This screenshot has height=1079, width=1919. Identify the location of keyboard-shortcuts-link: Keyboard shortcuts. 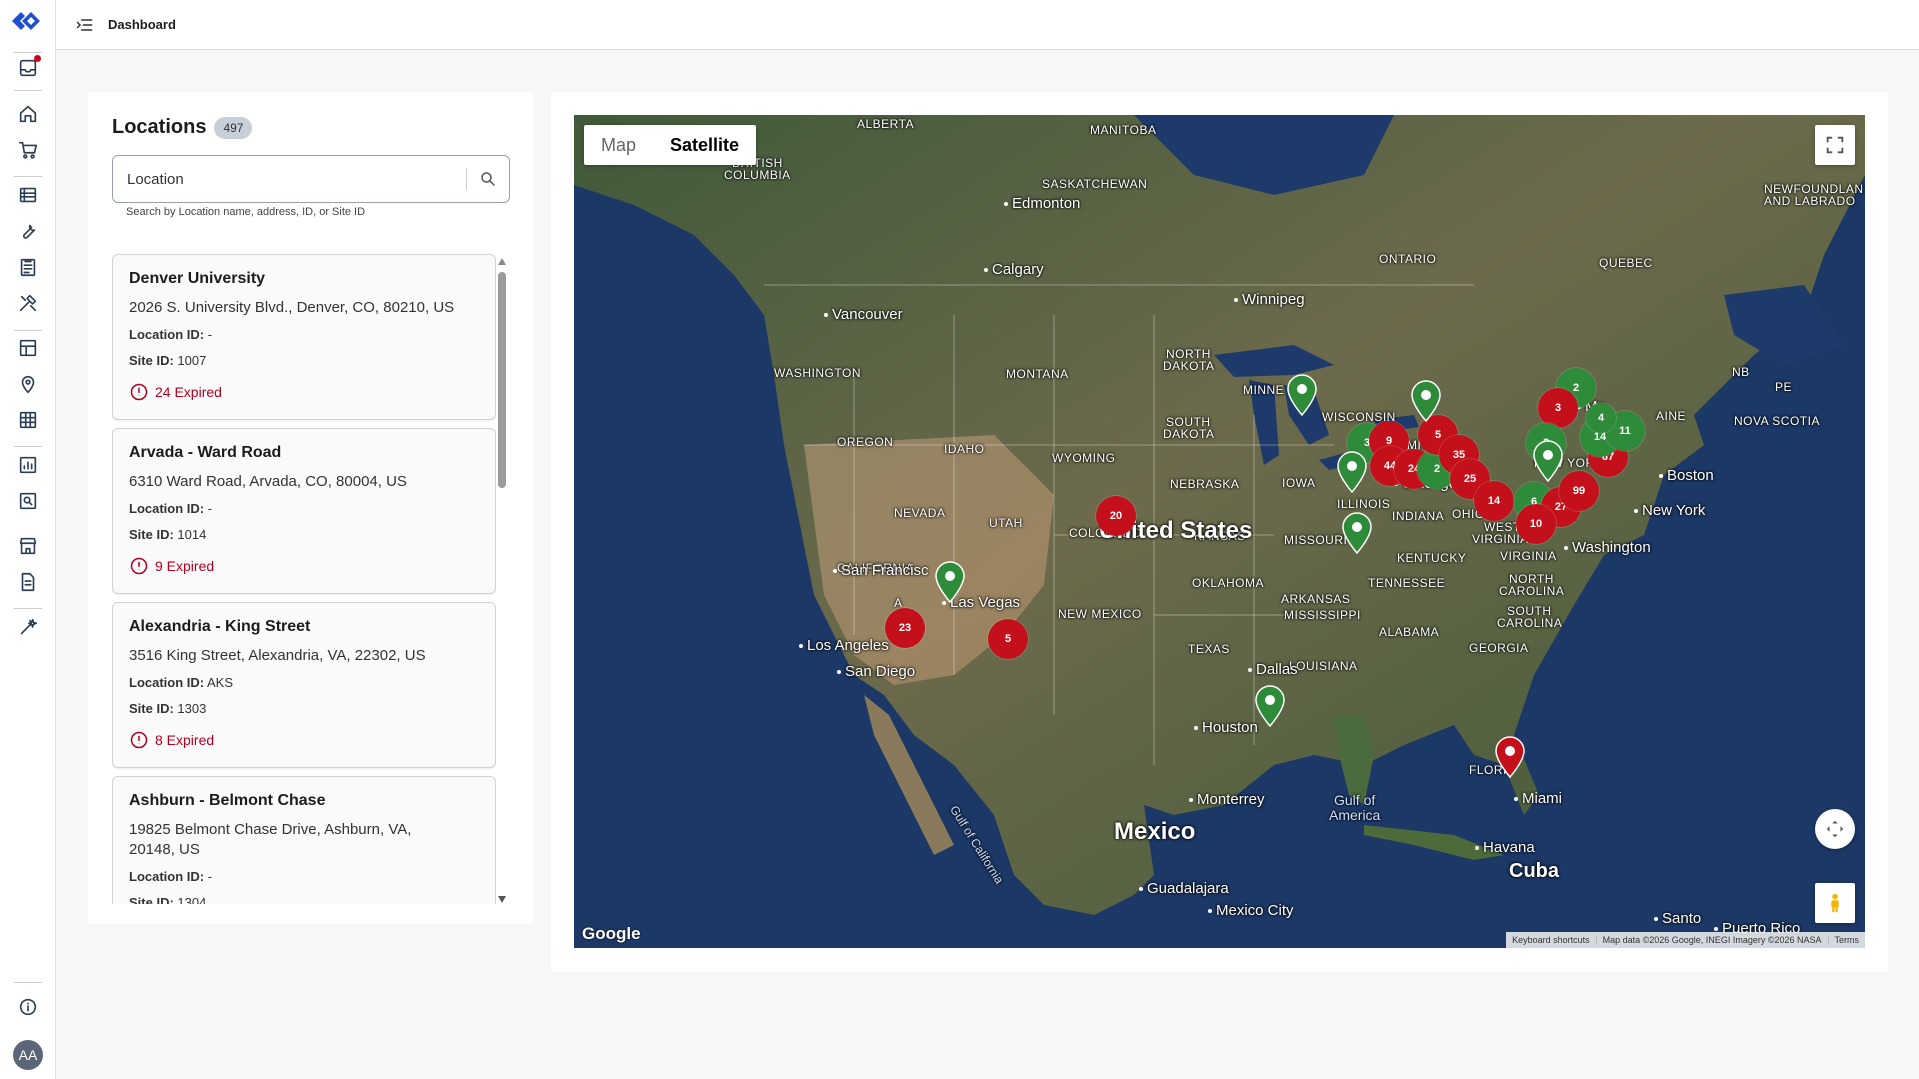
(1551, 940).